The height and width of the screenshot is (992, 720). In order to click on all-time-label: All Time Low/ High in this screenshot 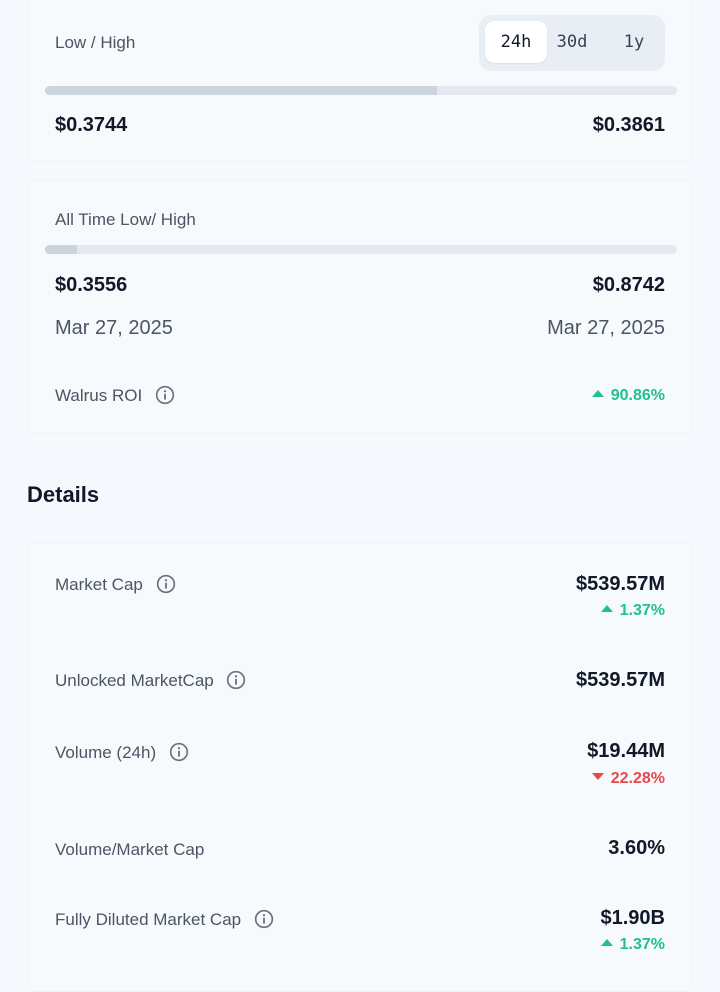, I will do `click(125, 219)`.